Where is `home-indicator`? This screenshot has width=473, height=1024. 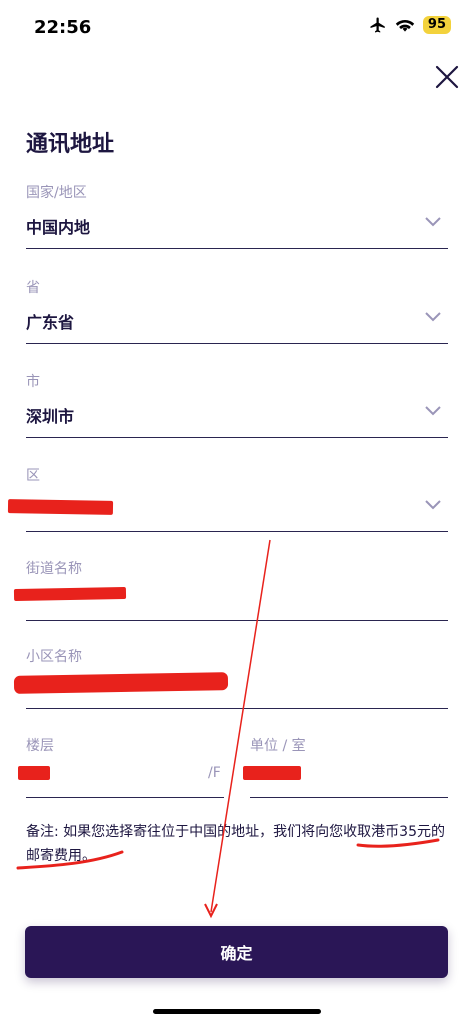 home-indicator is located at coordinates (237, 1011).